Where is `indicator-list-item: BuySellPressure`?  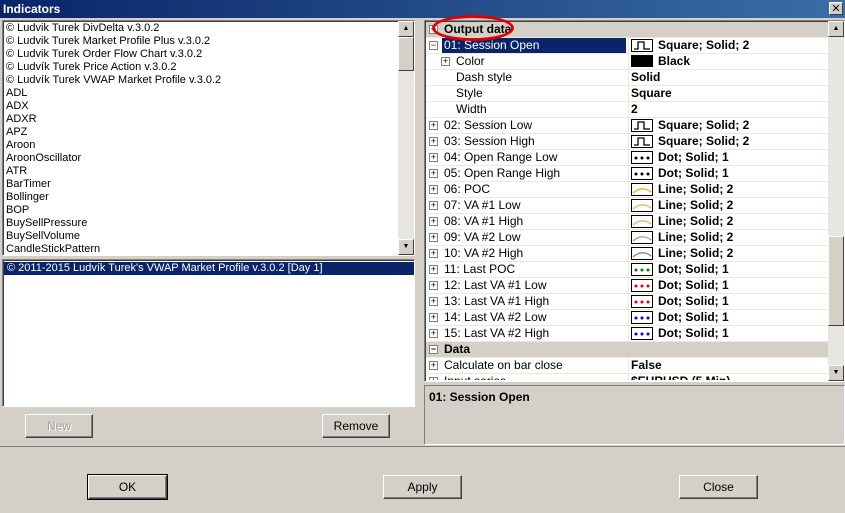
indicator-list-item: BuySellPressure is located at coordinates (201, 223).